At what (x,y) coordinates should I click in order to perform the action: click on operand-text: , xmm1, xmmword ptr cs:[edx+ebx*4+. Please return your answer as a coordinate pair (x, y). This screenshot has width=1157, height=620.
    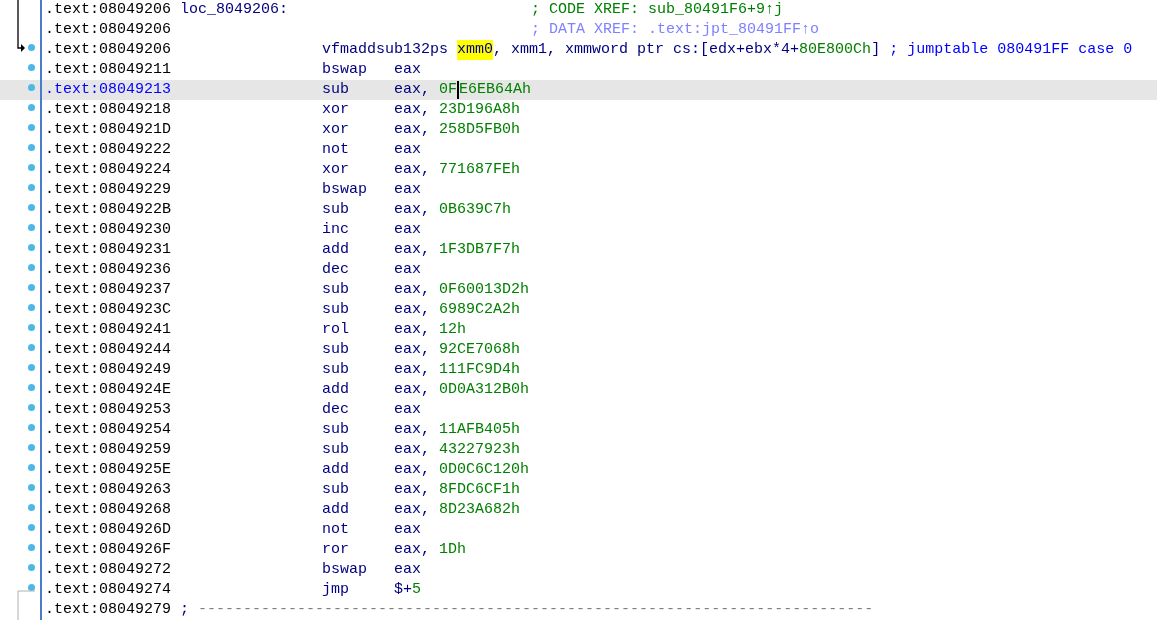
    Looking at the image, I should click on (646, 50).